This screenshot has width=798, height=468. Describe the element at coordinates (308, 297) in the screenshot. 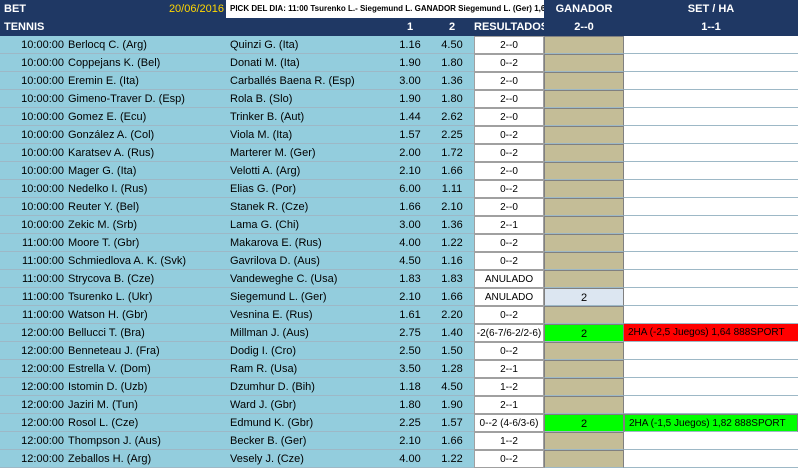

I see `player2-cell: Siegemund L. (Ger)` at that location.